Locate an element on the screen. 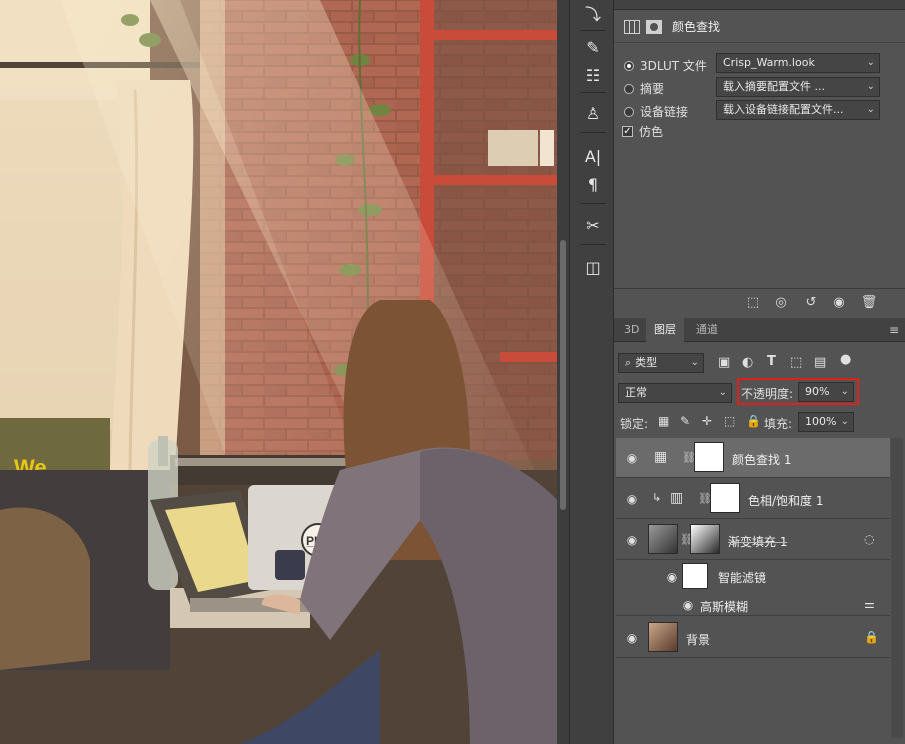 The image size is (905, 744). shape-filter-icon: ⬚ is located at coordinates (796, 362).